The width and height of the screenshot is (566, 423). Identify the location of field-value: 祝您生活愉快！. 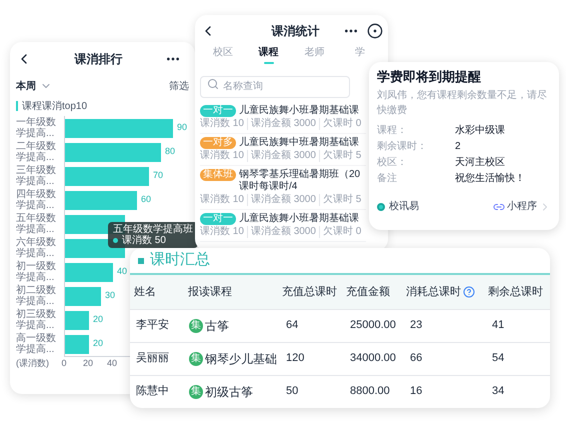
(490, 178).